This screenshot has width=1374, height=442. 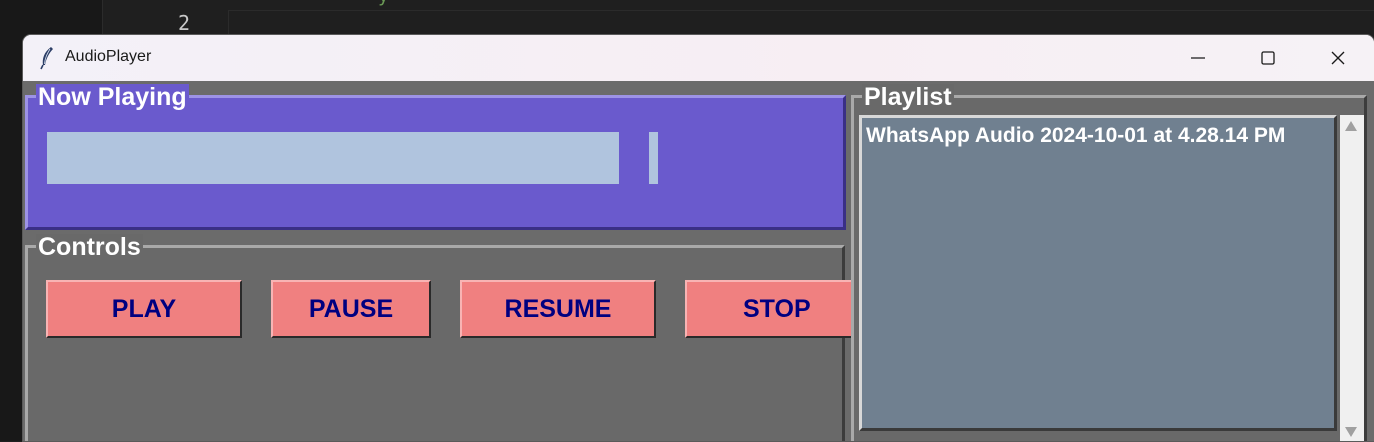 What do you see at coordinates (108, 56) in the screenshot?
I see `window-title: AudioPlayer` at bounding box center [108, 56].